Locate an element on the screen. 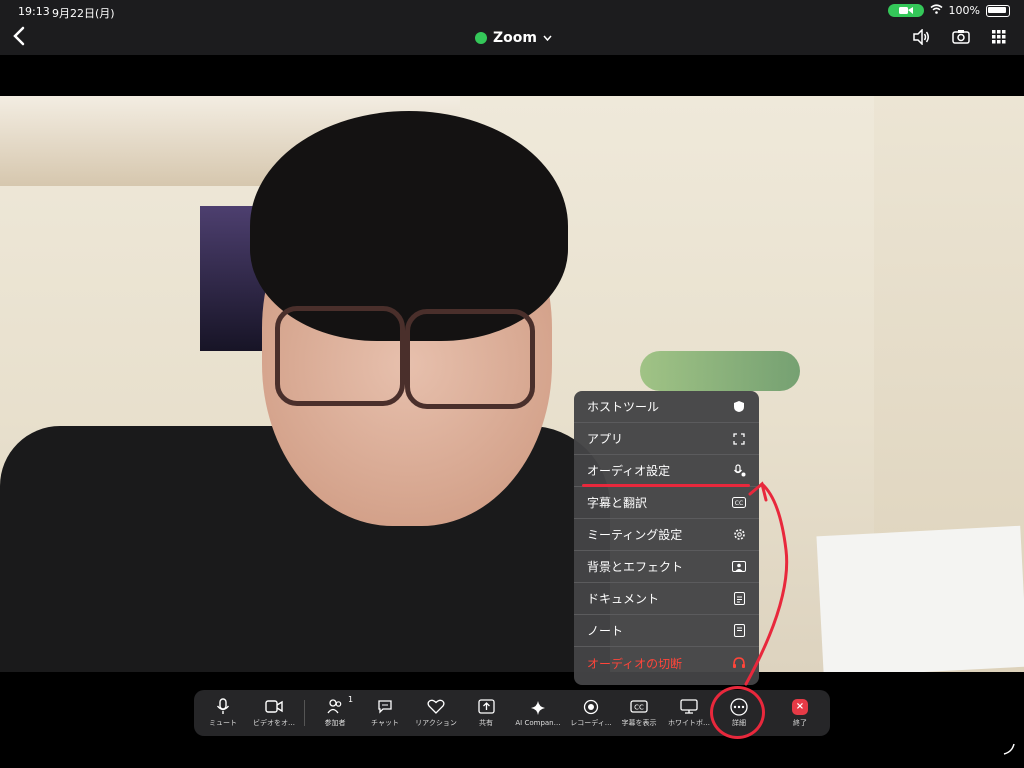 The image size is (1024, 768). record-icon is located at coordinates (591, 706).